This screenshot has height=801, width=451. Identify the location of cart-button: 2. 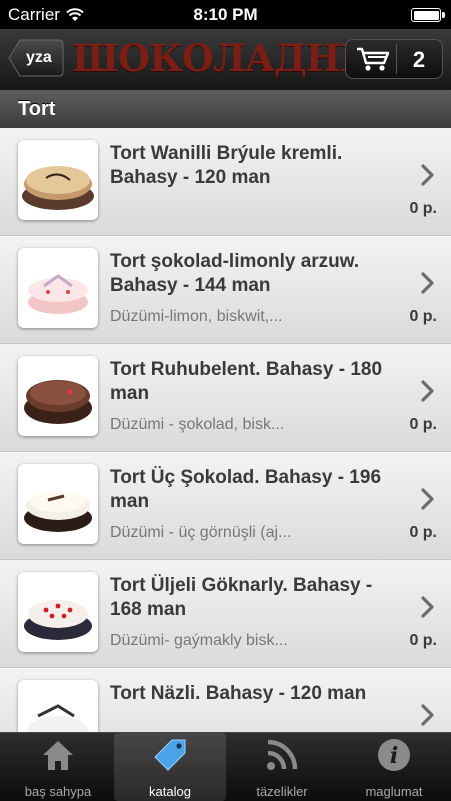
(394, 59).